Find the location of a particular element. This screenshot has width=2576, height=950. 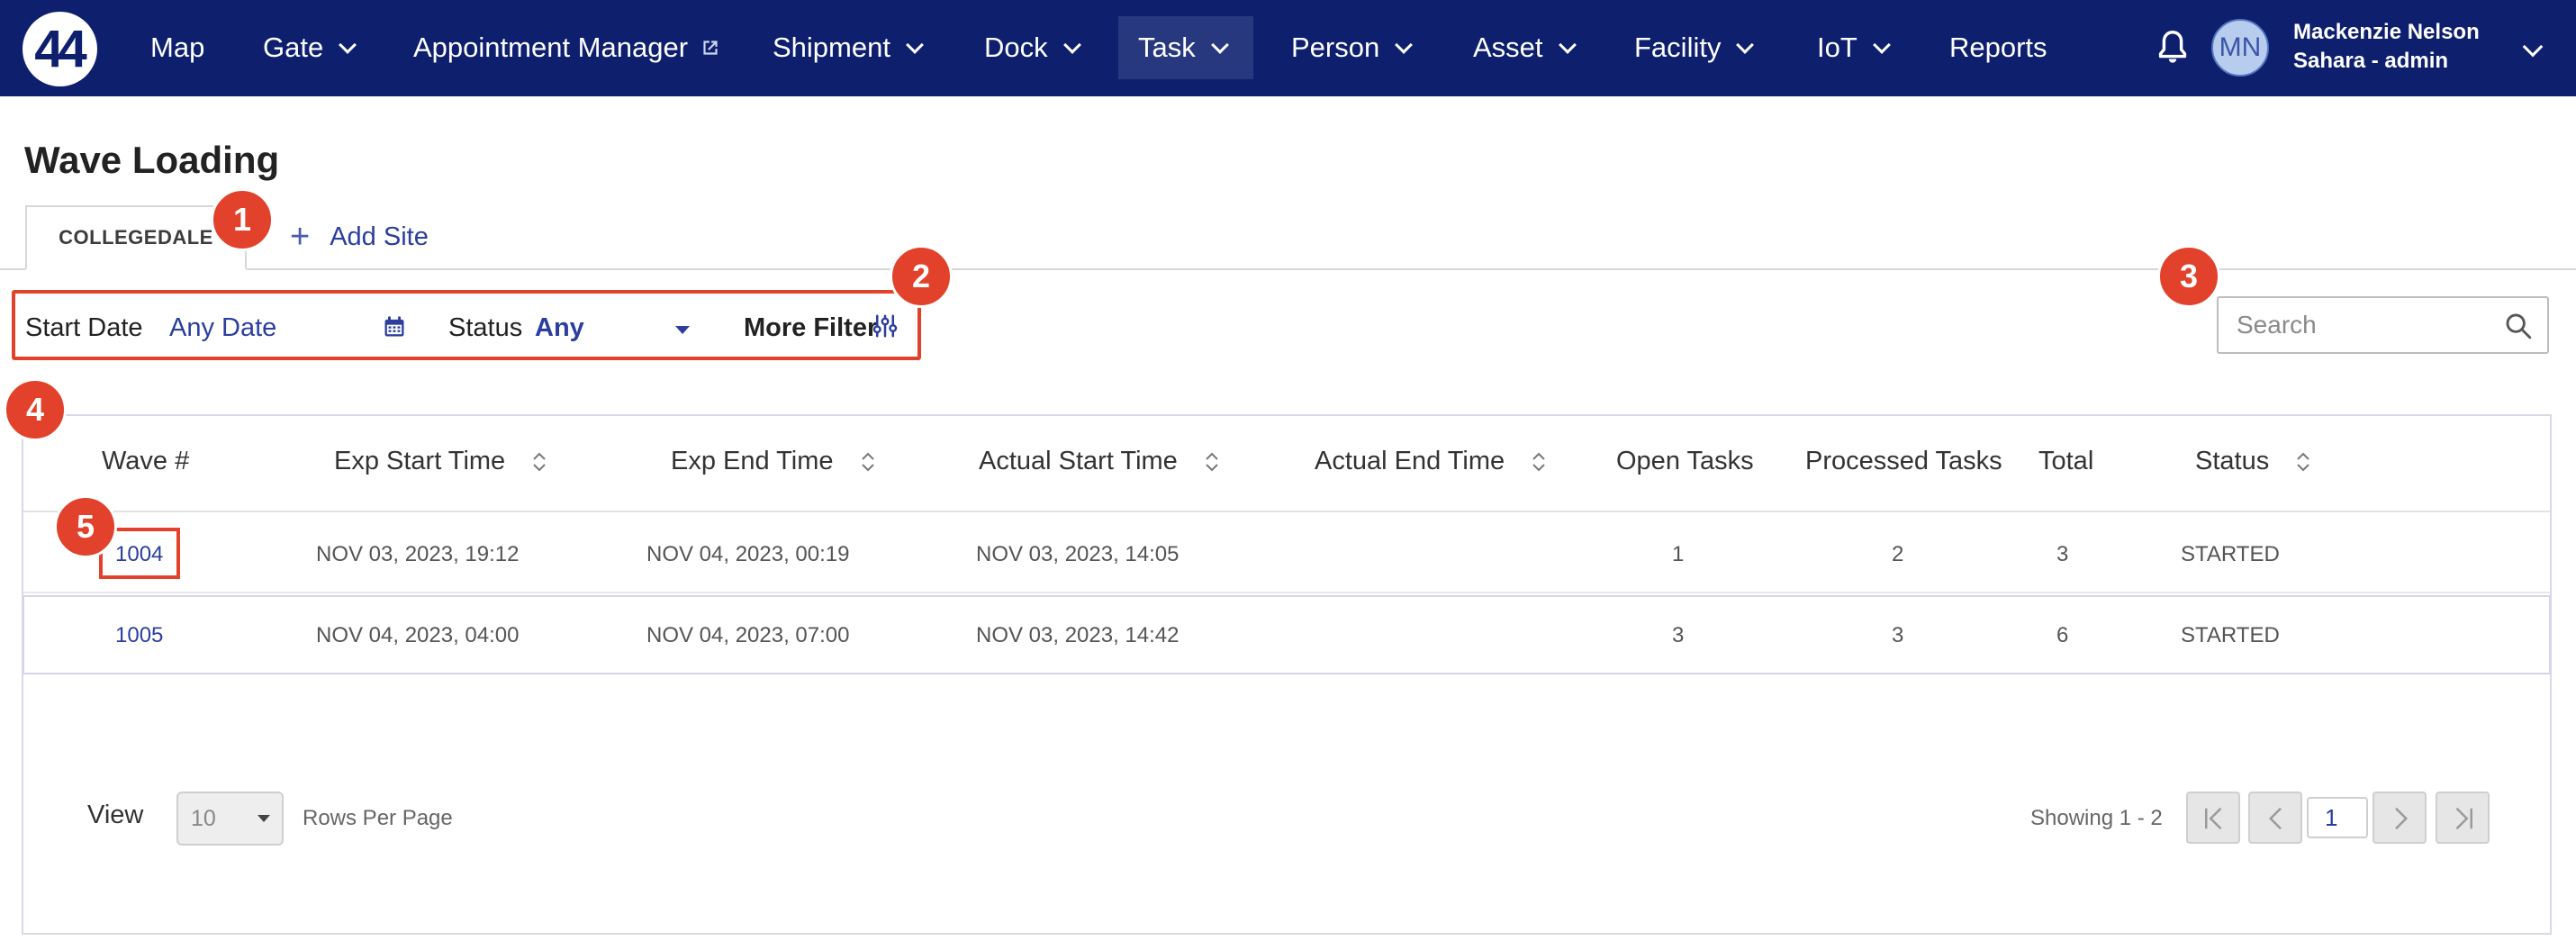

nav-label: Map is located at coordinates (177, 47).